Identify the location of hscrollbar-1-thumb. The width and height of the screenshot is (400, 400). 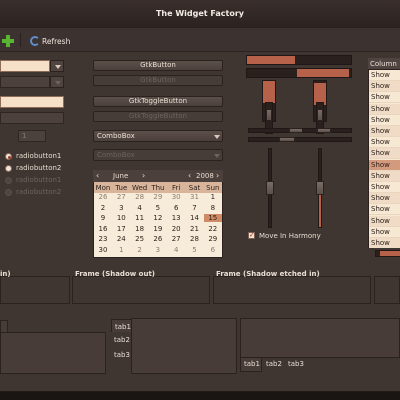
(296, 130).